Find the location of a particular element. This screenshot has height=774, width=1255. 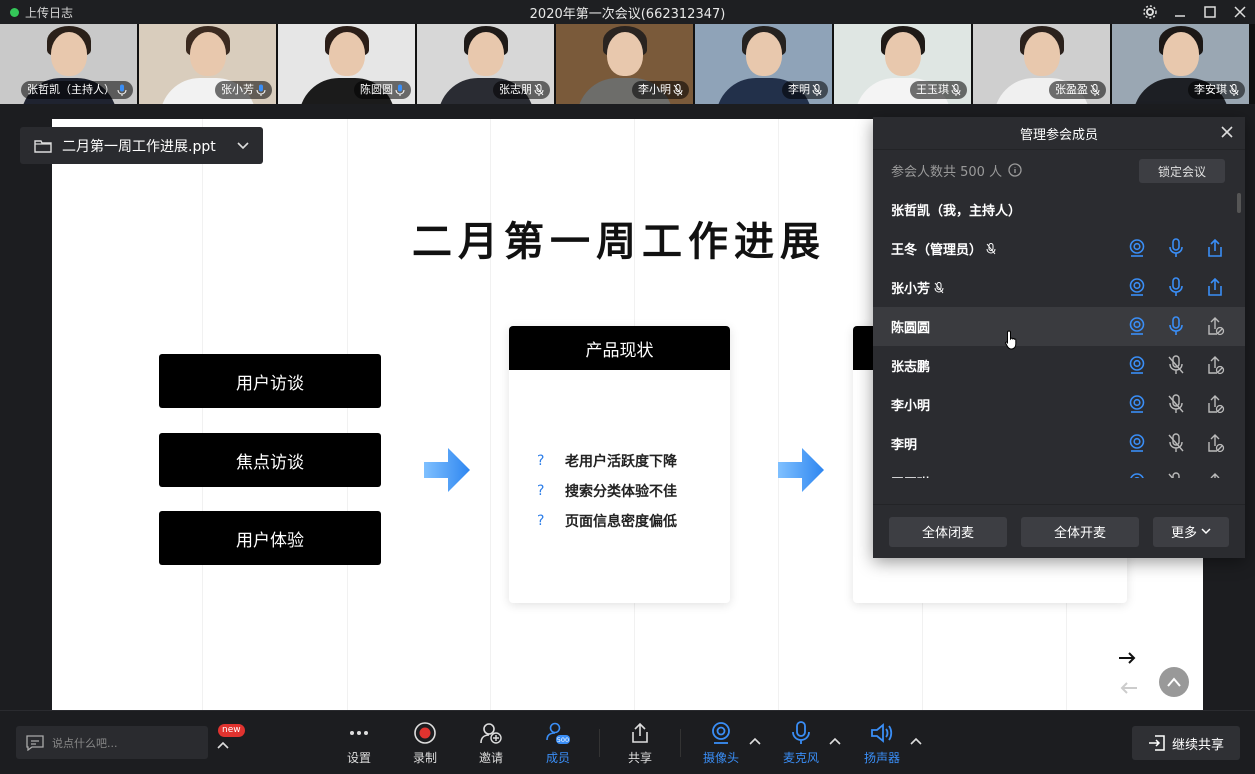

video-strip: 张哲凯（主持人） 张小芳 陈圆圆 张志朋 李小明 李明 王玉琪 张盈盈 李安琪 is located at coordinates (627, 64).